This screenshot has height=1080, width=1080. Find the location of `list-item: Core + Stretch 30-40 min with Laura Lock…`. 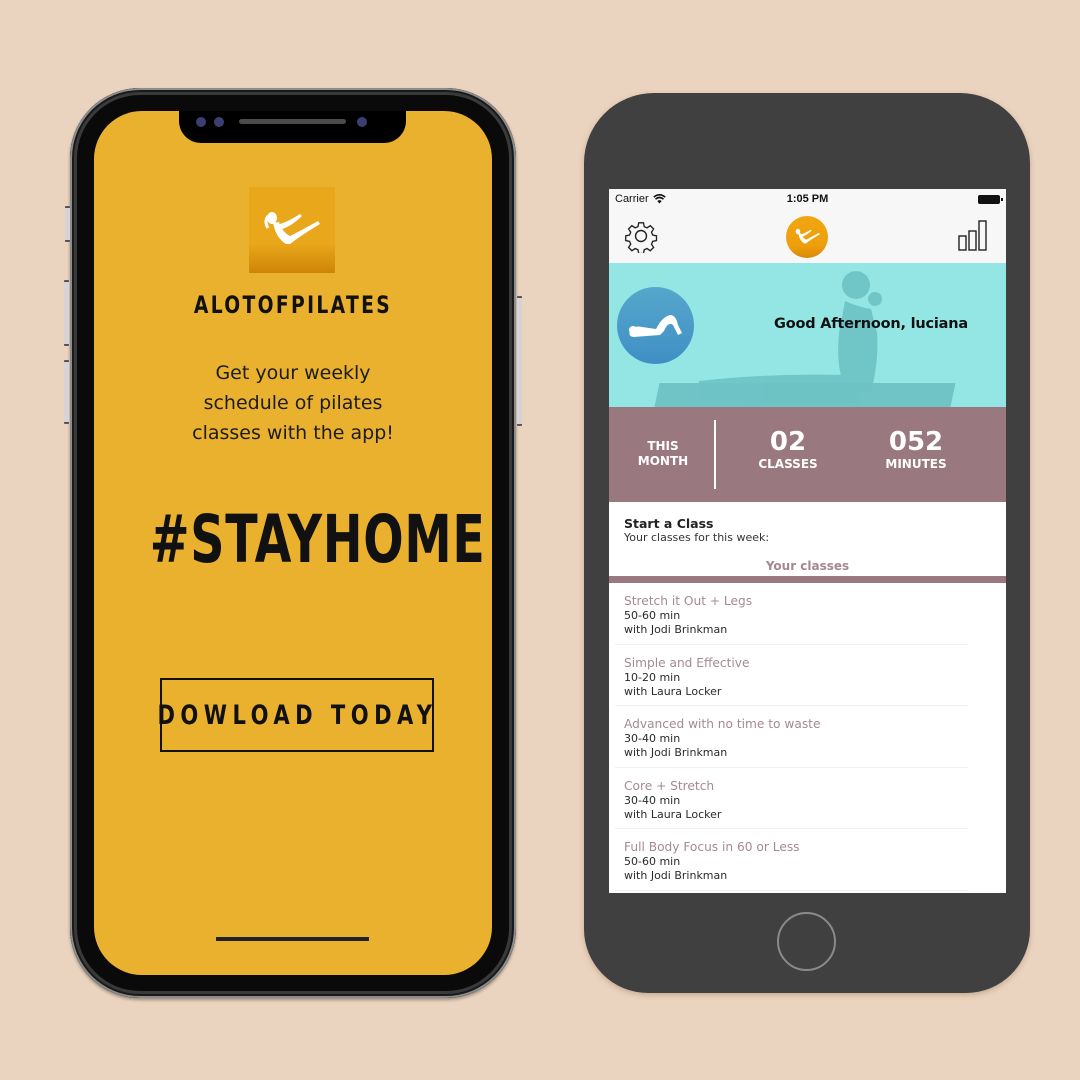

list-item: Core + Stretch 30-40 min with Laura Lock… is located at coordinates (807, 799).